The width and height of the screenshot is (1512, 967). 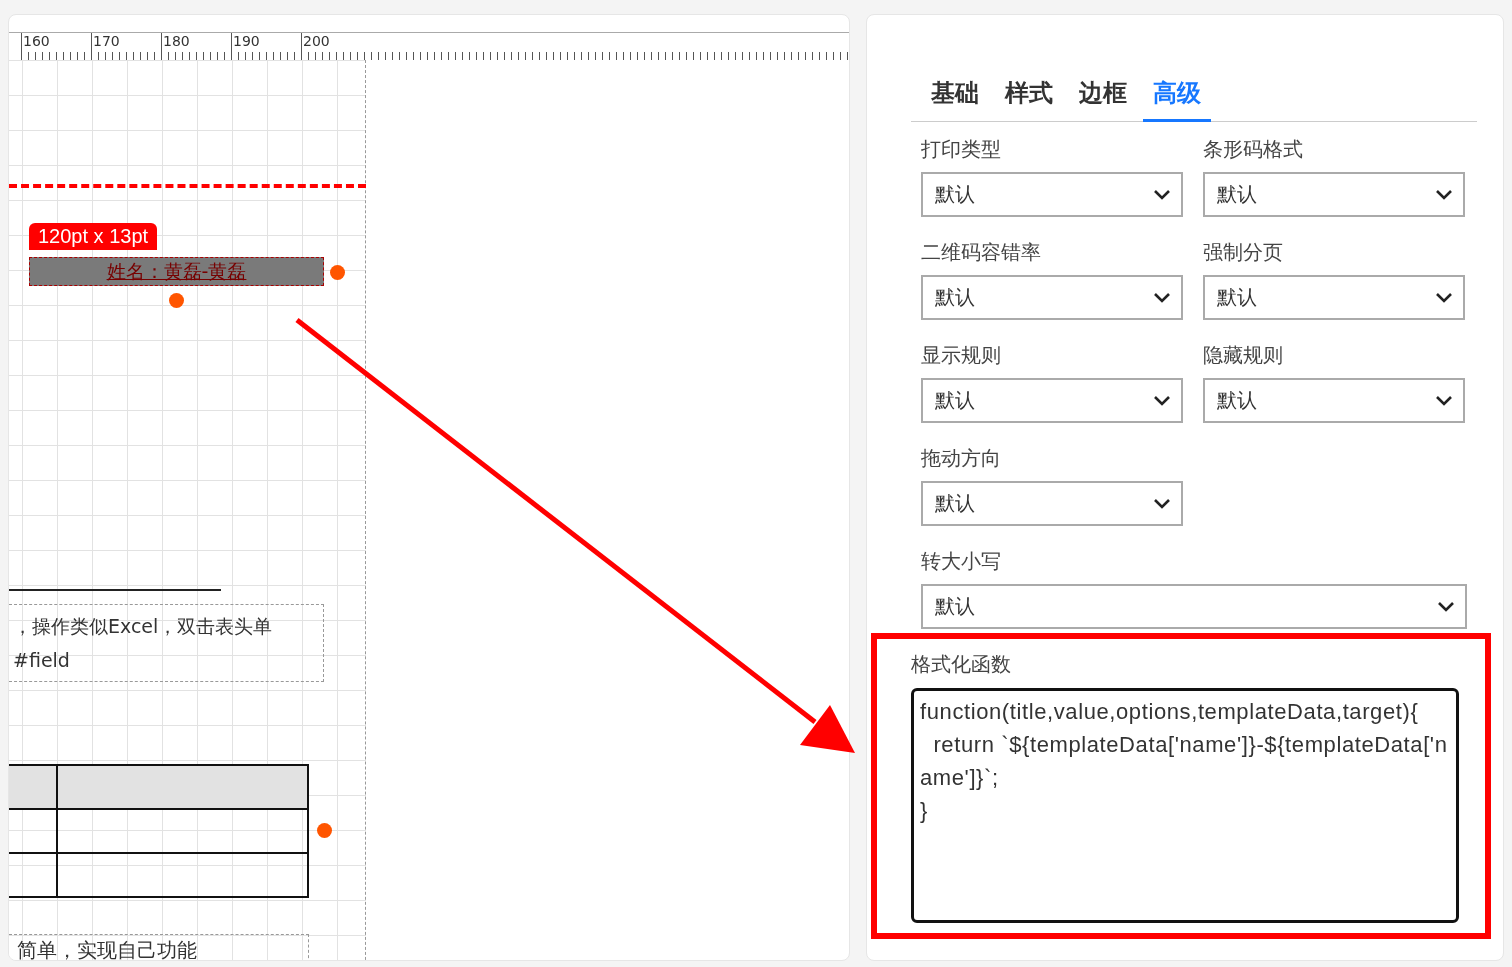 What do you see at coordinates (159, 831) in the screenshot?
I see `table-element` at bounding box center [159, 831].